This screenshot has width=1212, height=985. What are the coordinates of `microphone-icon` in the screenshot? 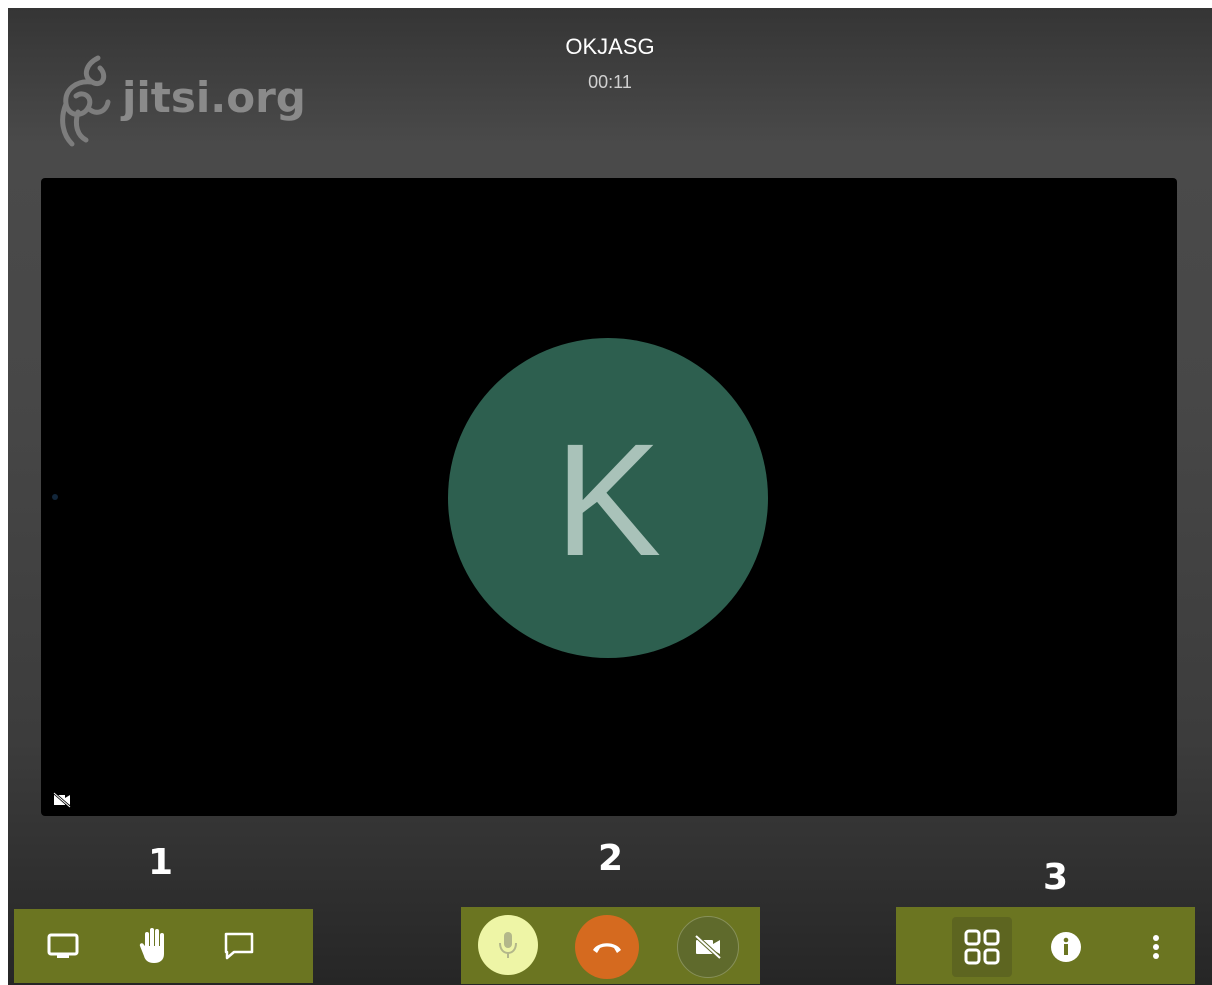 It's located at (508, 945).